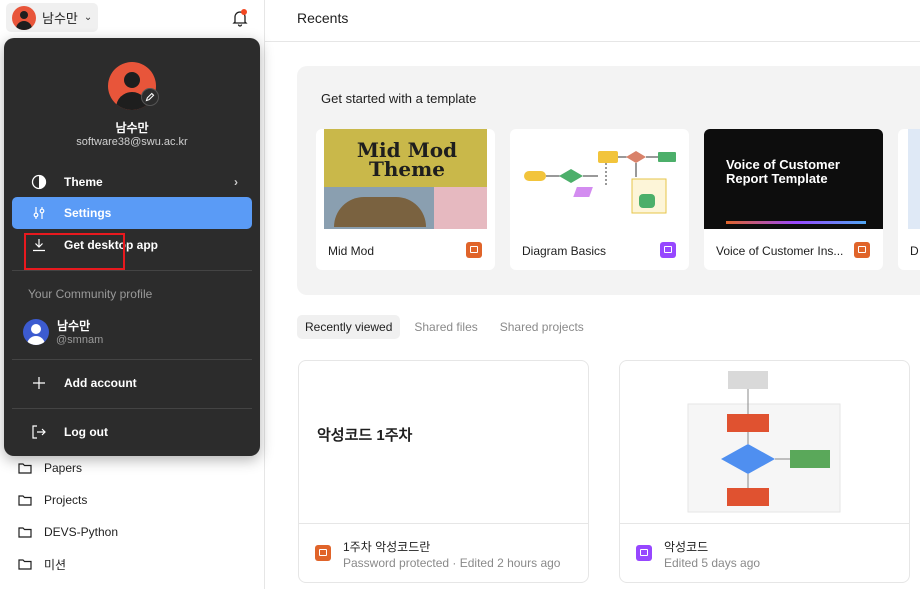 This screenshot has width=920, height=589. Describe the element at coordinates (712, 563) in the screenshot. I see `file-meta: Edited 5 days ago` at that location.